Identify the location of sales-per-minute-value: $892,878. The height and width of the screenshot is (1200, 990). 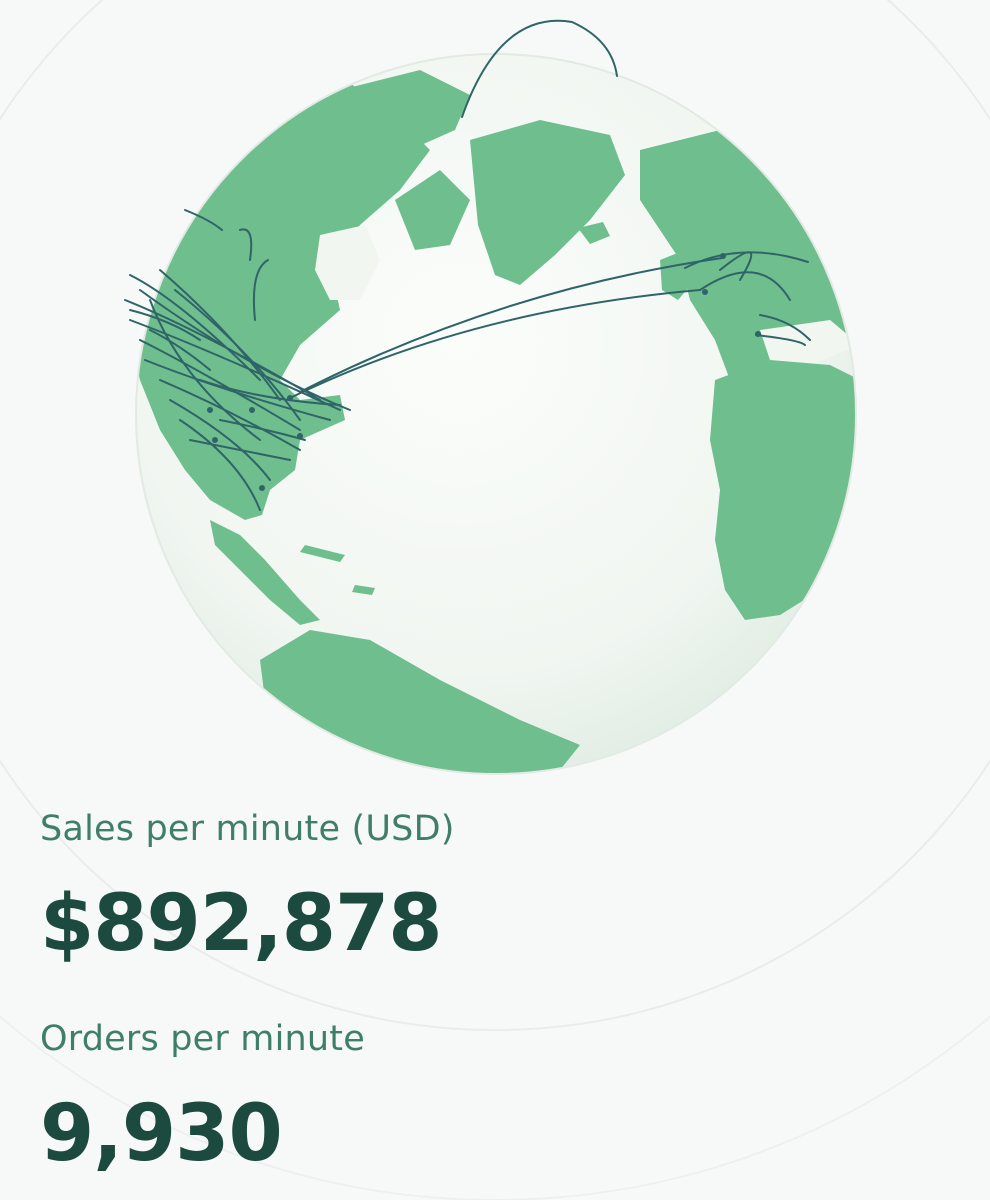
(241, 924).